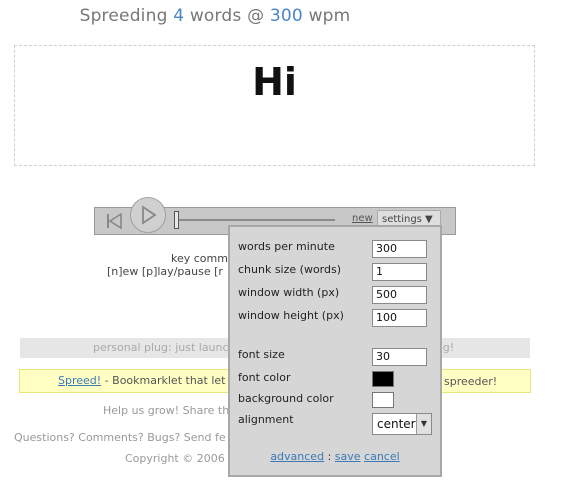 The image size is (566, 489). Describe the element at coordinates (383, 379) in the screenshot. I see `font-color-swatch` at that location.